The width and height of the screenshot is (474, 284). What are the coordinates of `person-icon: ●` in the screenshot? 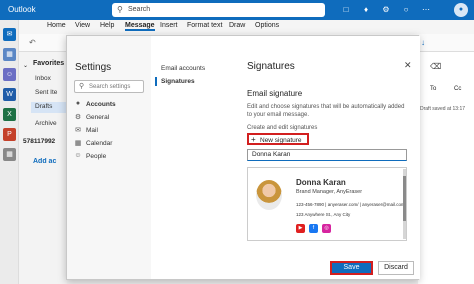 It's located at (78, 103).